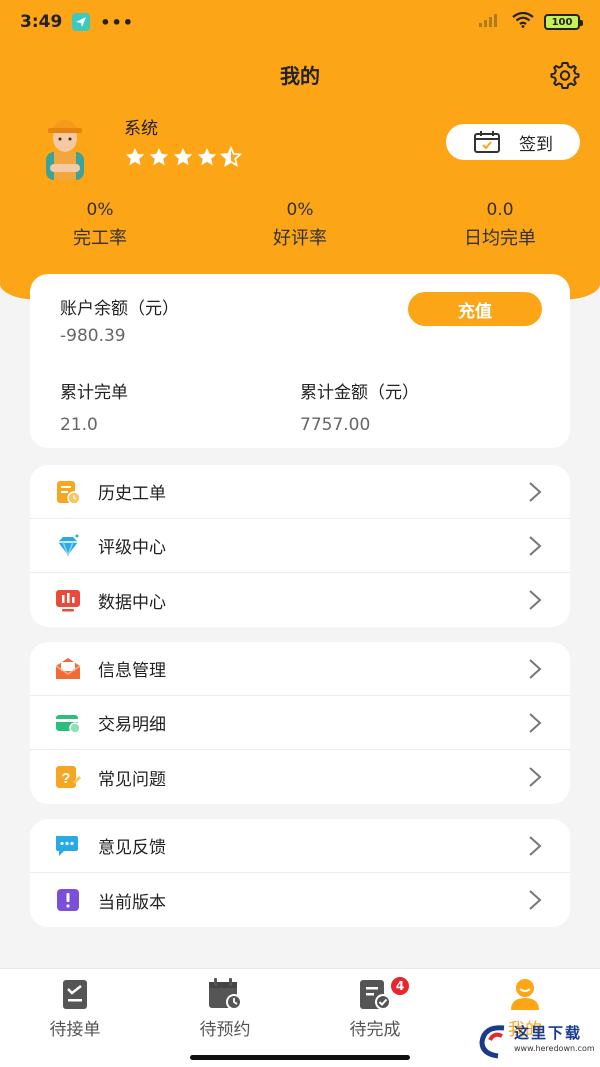  What do you see at coordinates (500, 210) in the screenshot?
I see `stat-value: 0.0` at bounding box center [500, 210].